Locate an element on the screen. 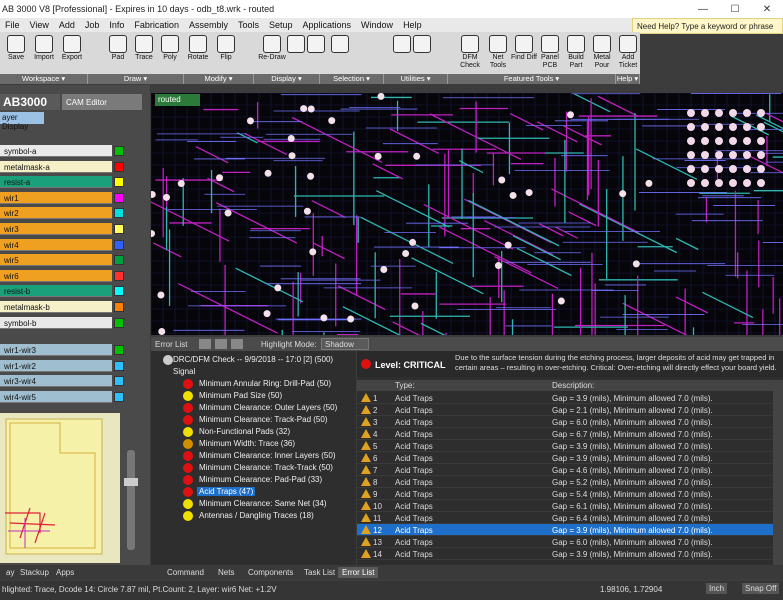 This screenshot has height=600, width=783. ribbon-group: Workspace ▾ is located at coordinates (44, 79).